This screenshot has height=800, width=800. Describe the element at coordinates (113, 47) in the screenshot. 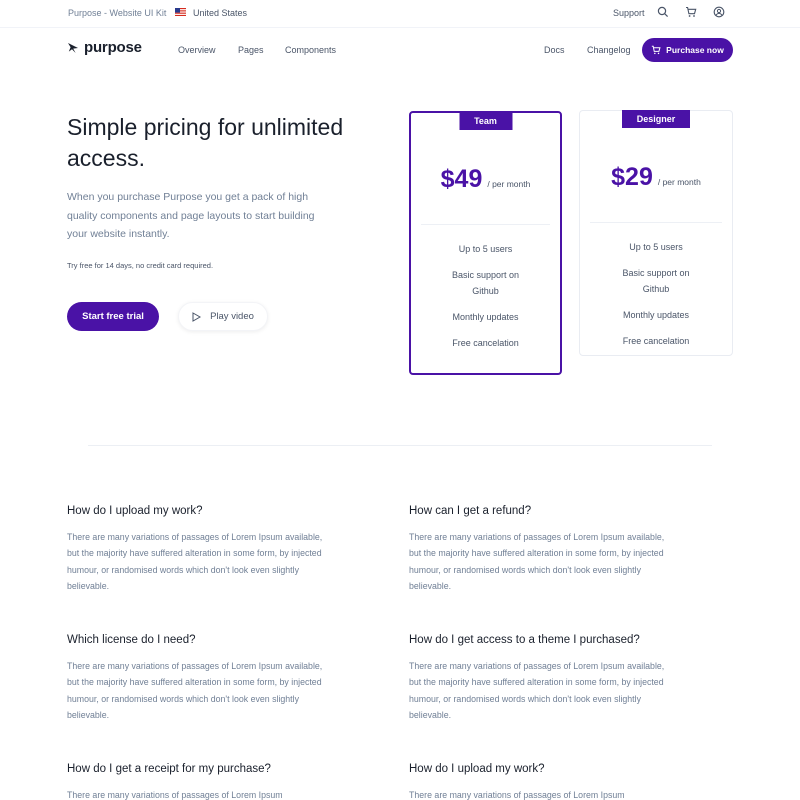

I see `logo: purpose` at that location.